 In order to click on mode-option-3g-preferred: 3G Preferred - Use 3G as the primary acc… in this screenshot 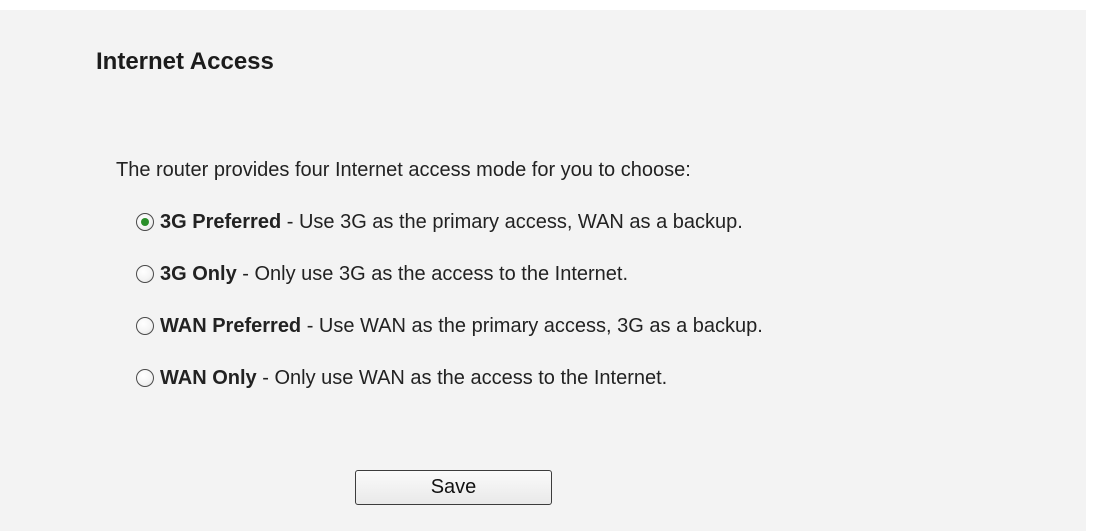, I will do `click(449, 222)`.